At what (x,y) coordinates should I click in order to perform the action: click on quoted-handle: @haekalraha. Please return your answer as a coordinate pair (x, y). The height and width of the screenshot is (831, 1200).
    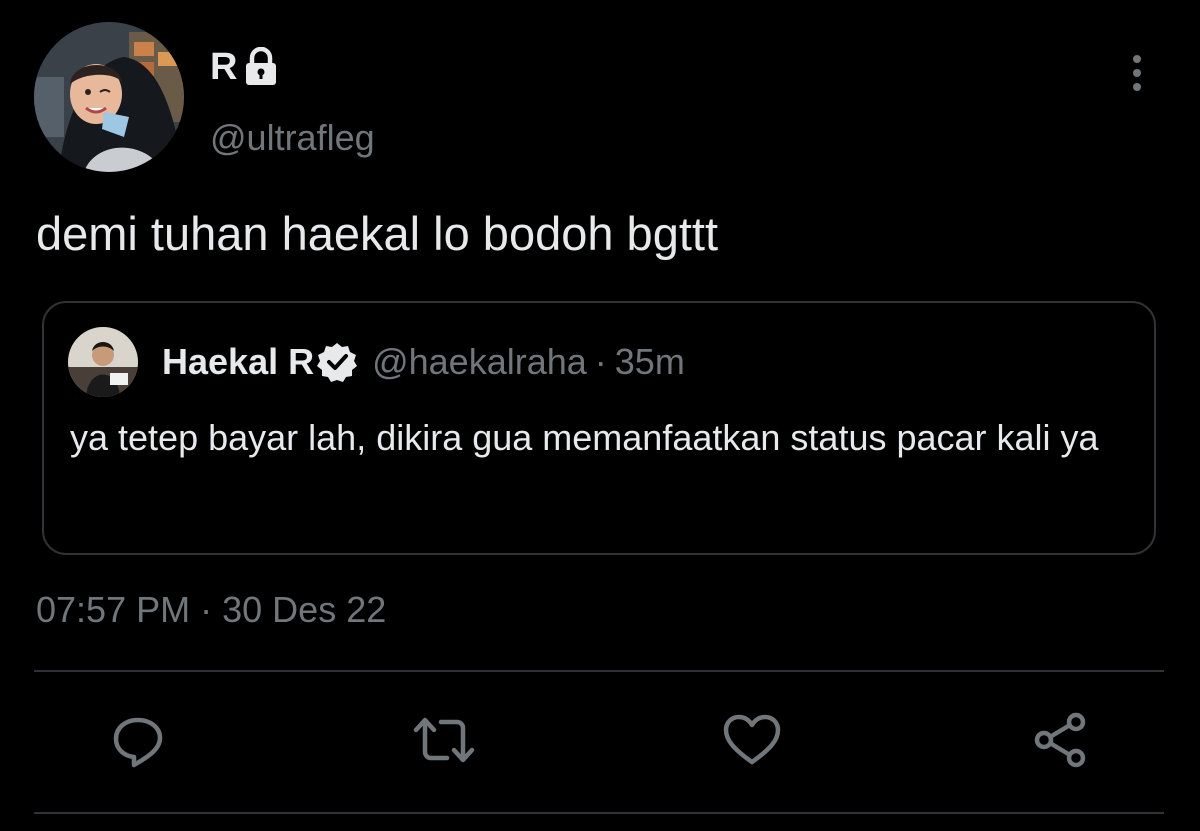
    Looking at the image, I should click on (479, 361).